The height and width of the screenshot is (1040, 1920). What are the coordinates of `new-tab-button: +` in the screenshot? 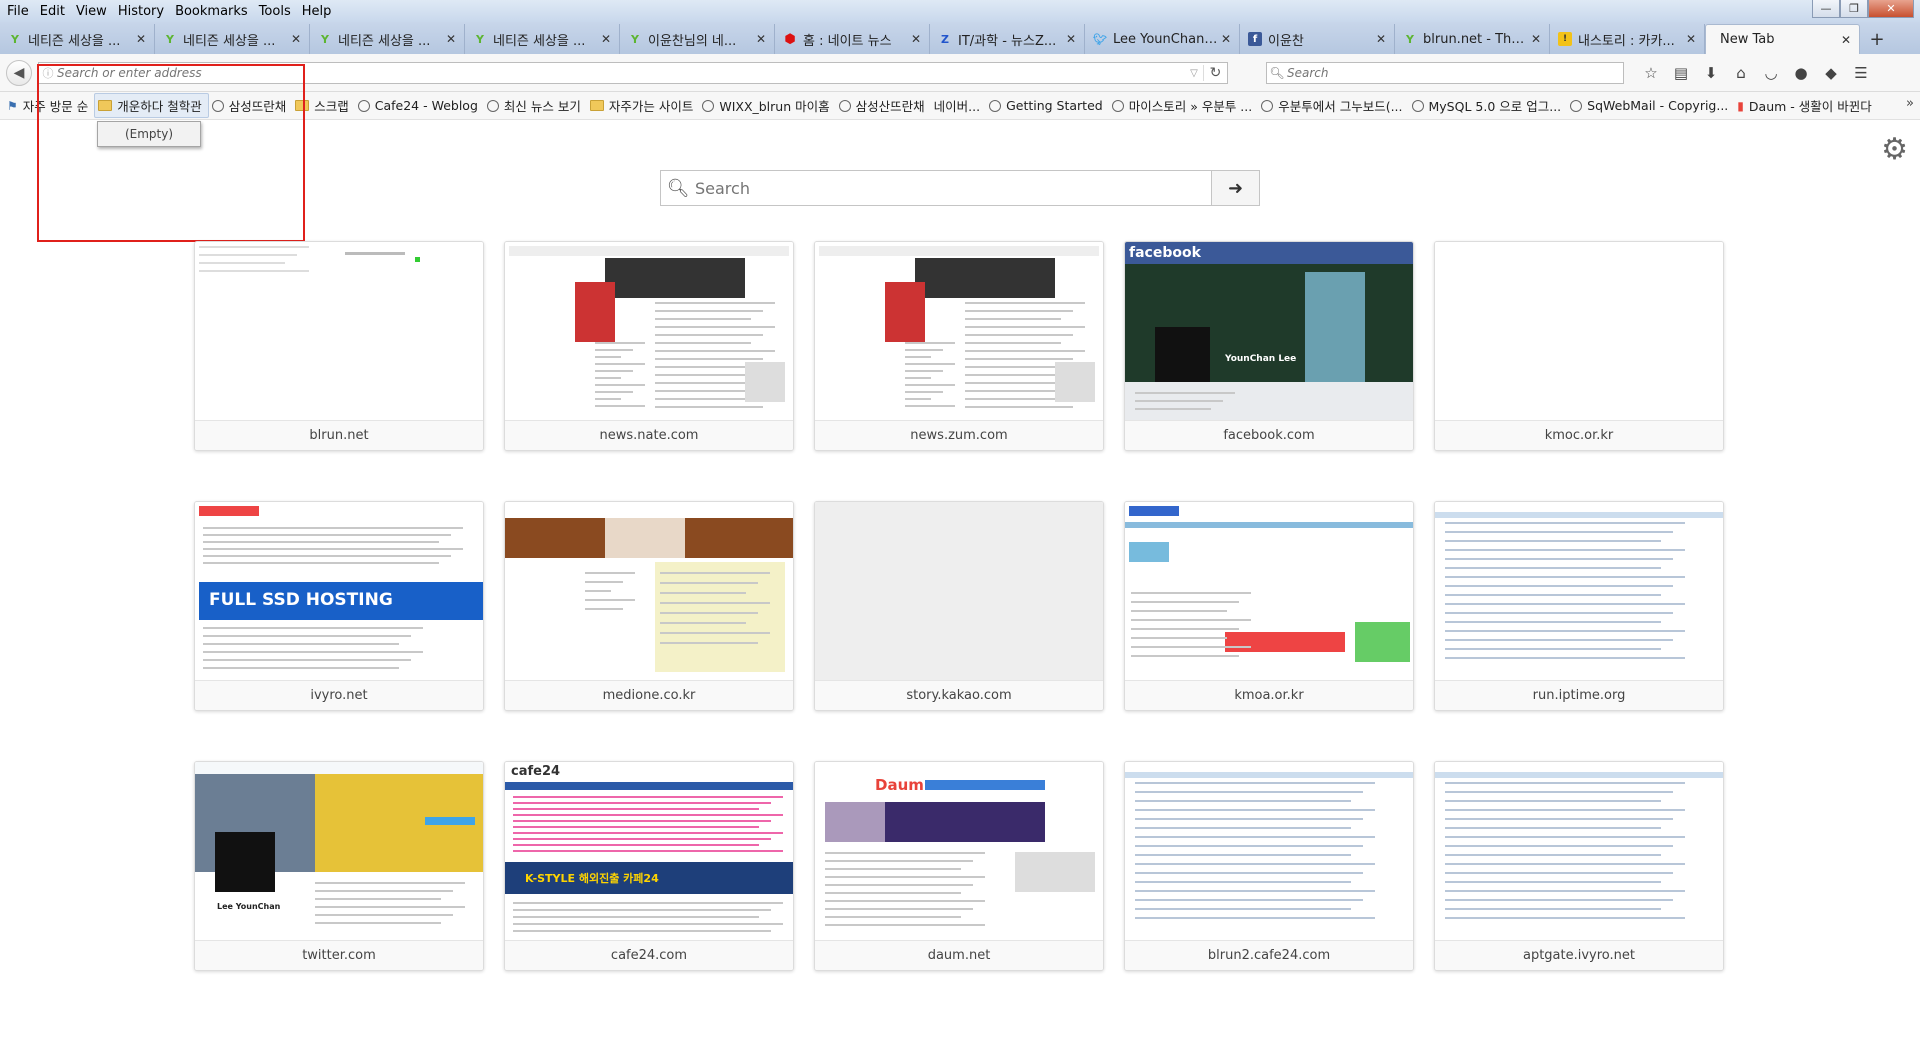 It's located at (1877, 39).